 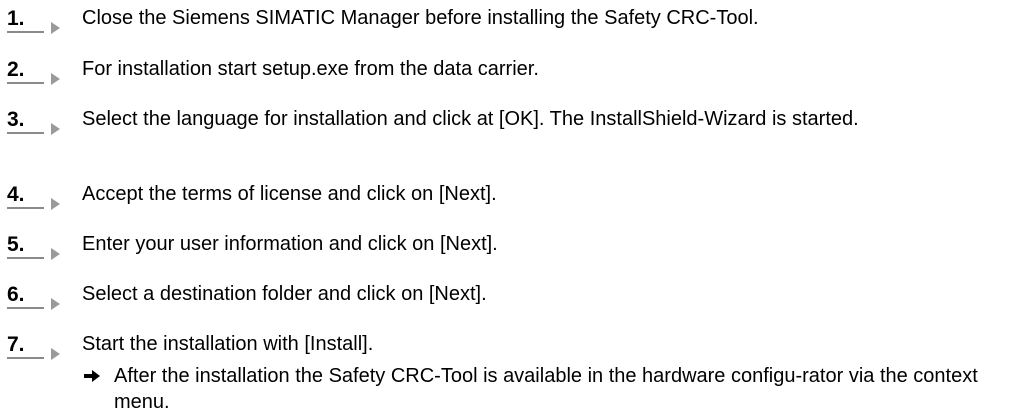 What do you see at coordinates (16, 119) in the screenshot?
I see `step-number: 3.` at bounding box center [16, 119].